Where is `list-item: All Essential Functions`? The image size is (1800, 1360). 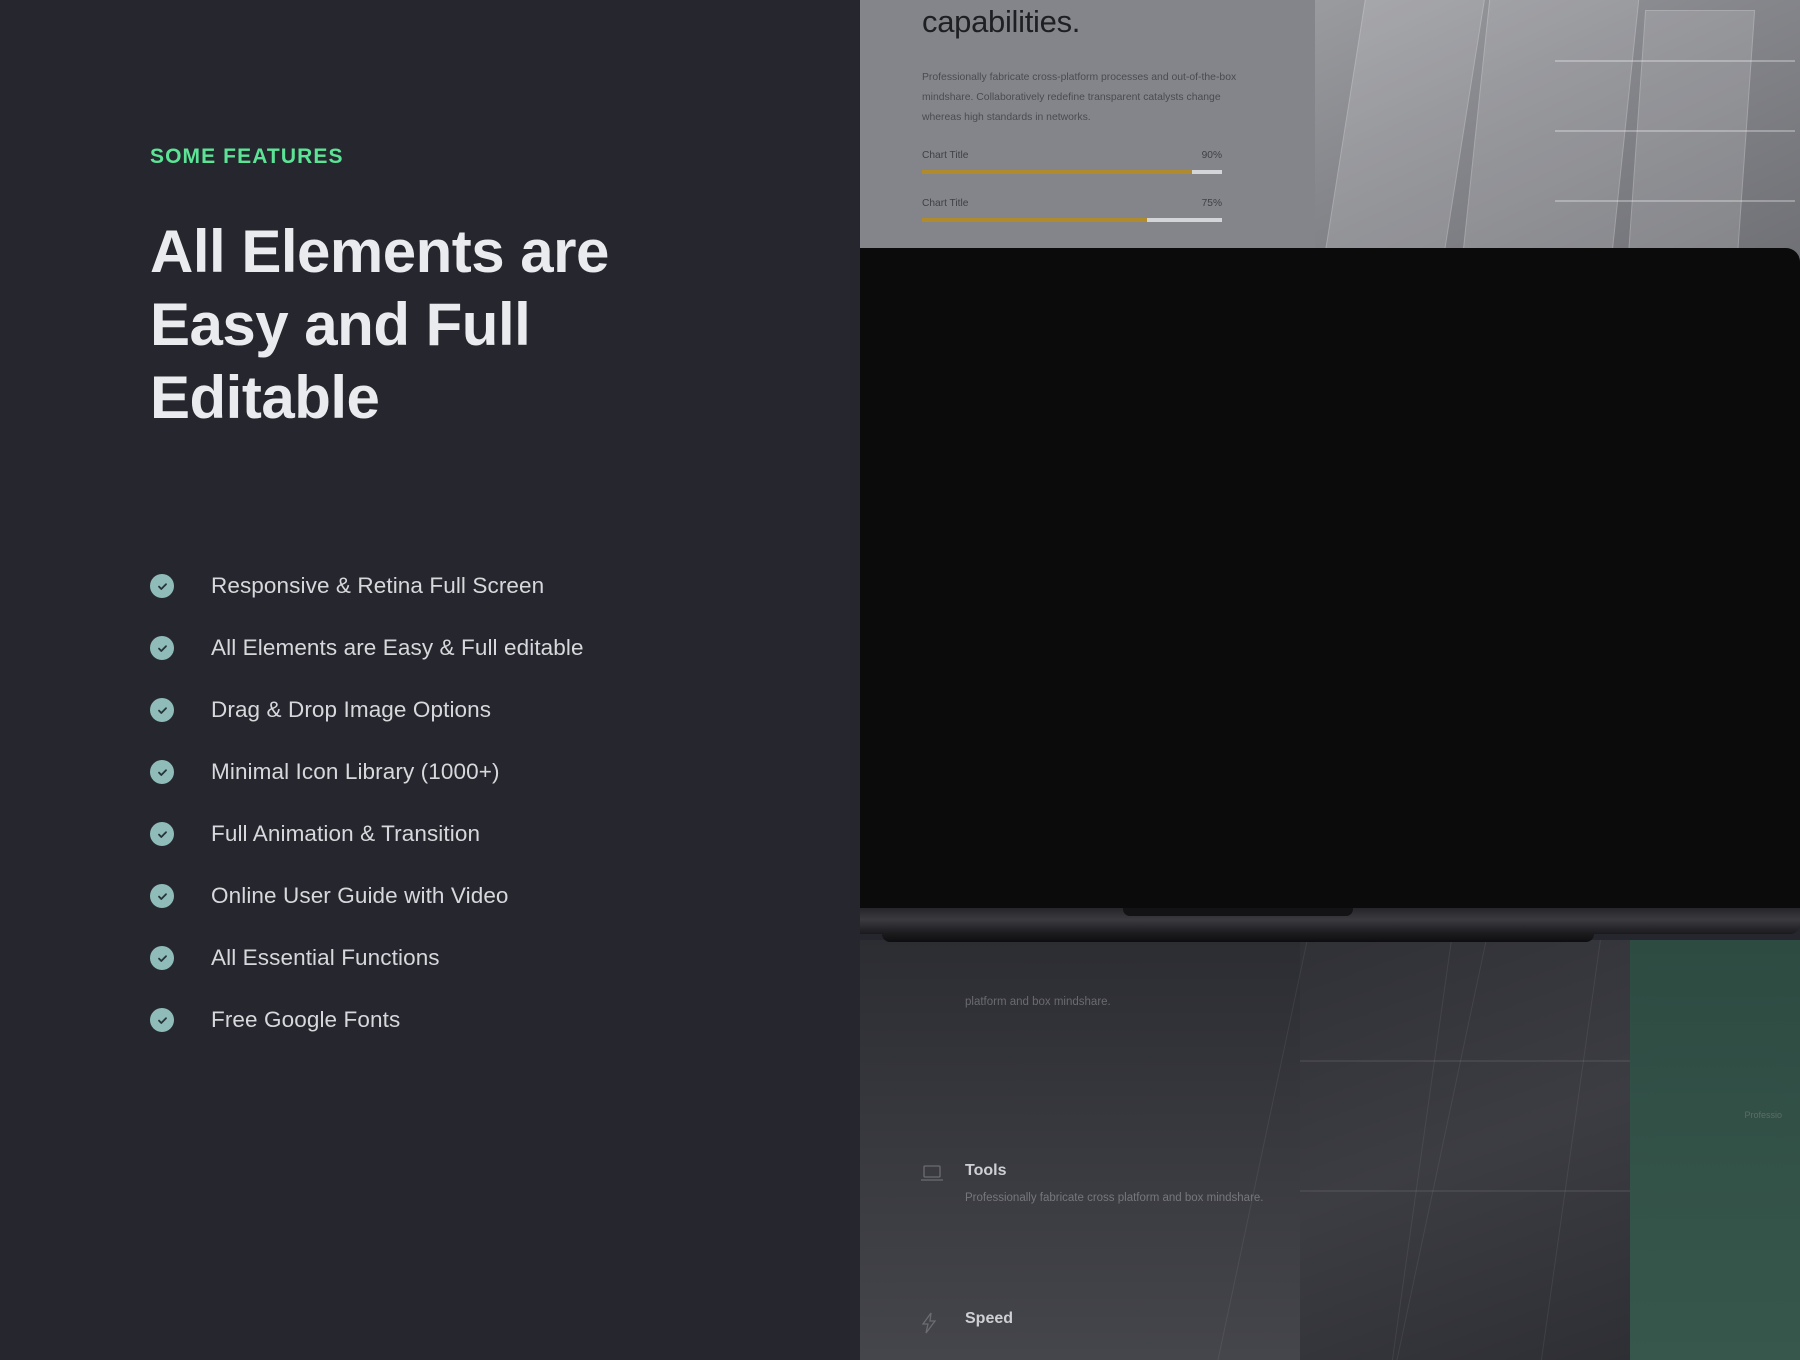
list-item: All Essential Functions is located at coordinates (460, 958).